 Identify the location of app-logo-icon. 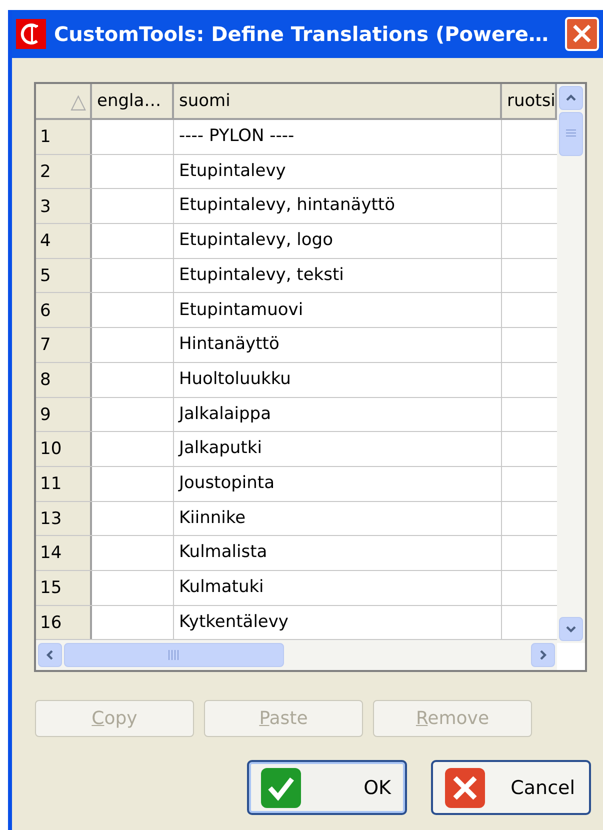
(31, 34).